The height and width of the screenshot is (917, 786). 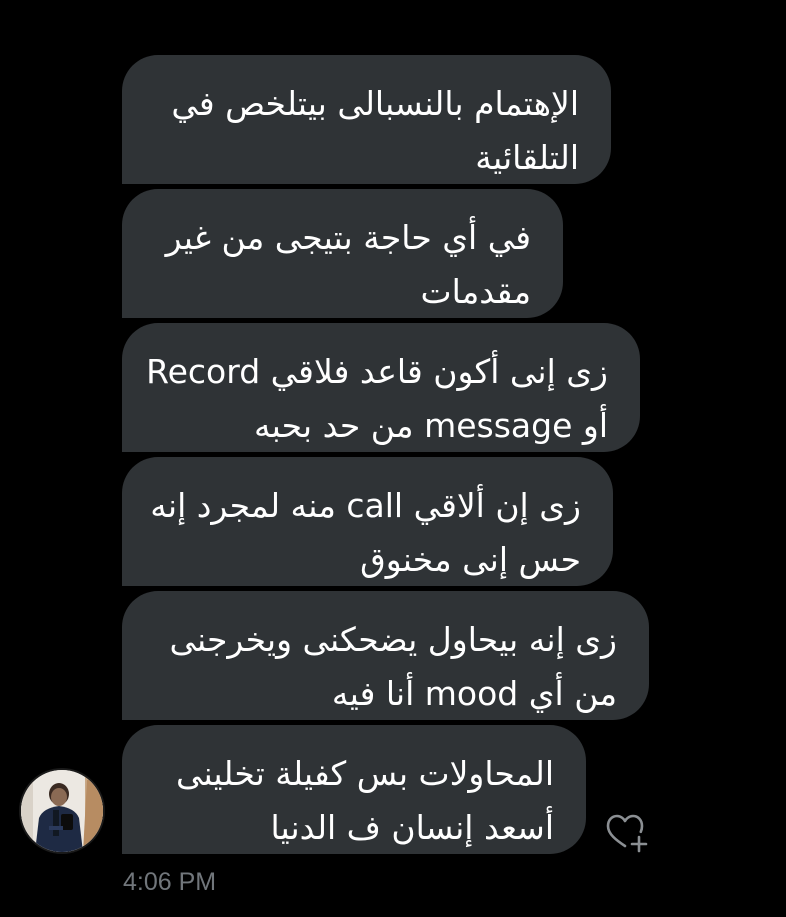 I want to click on sender-avatar, so click(x=62, y=811).